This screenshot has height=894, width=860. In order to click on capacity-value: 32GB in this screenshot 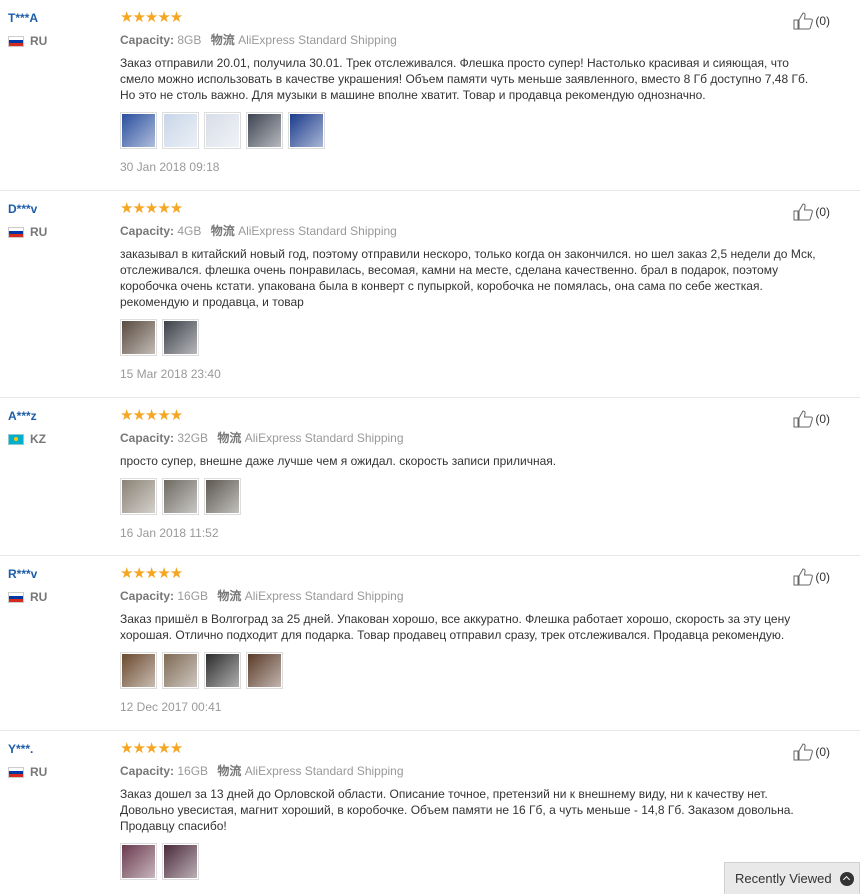, I will do `click(193, 438)`.